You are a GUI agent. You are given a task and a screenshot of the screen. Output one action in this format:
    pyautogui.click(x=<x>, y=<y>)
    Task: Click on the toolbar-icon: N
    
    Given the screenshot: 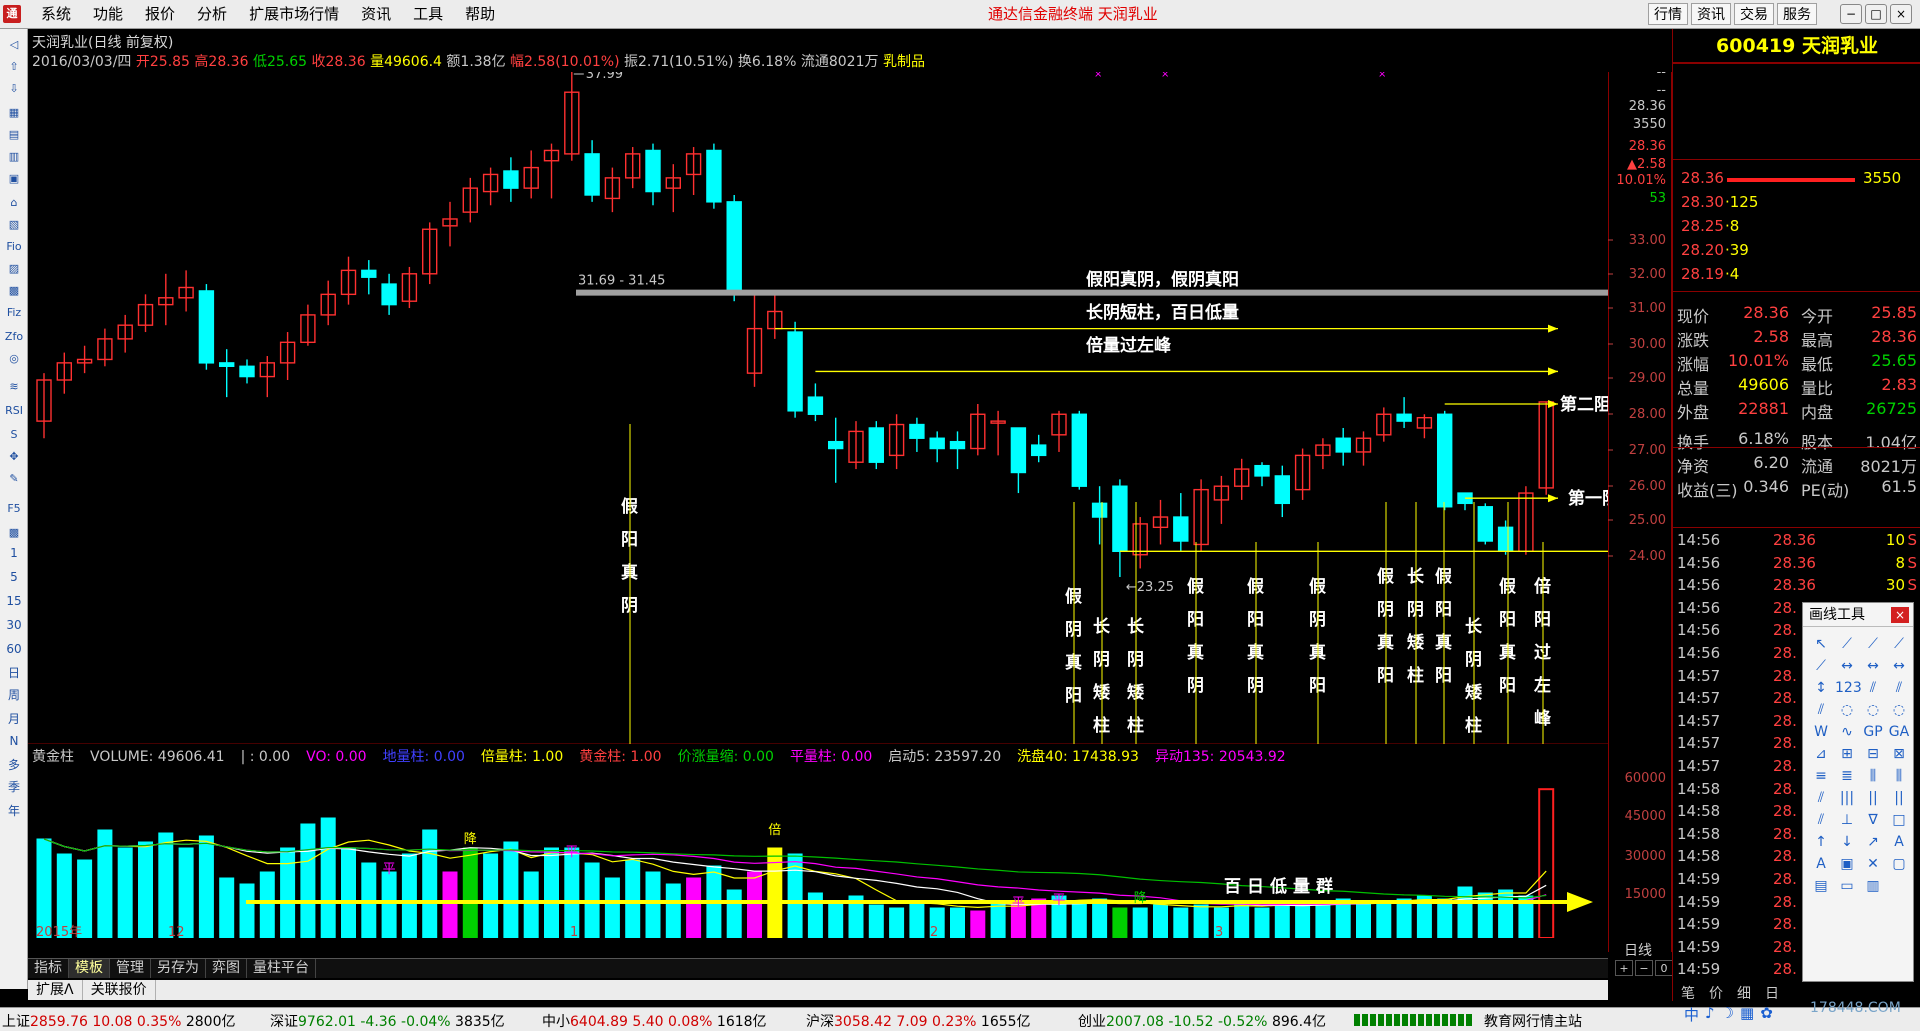 What is the action you would take?
    pyautogui.click(x=14, y=741)
    